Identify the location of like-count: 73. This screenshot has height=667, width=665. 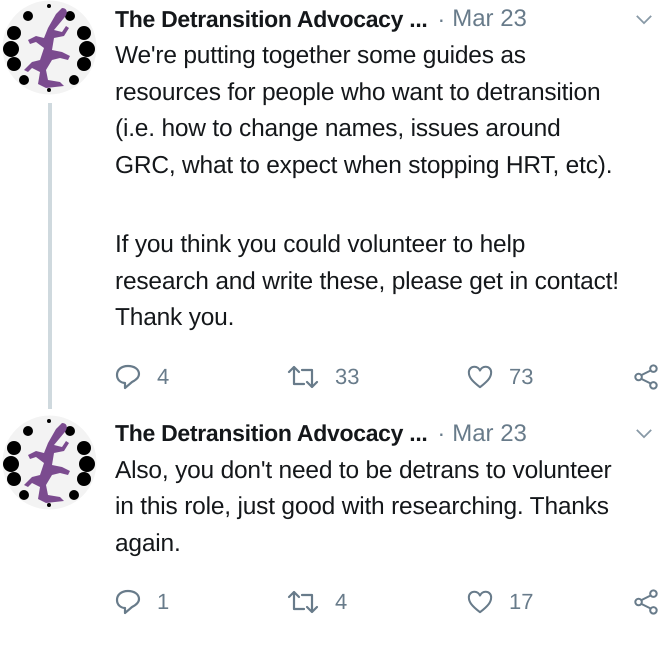
(521, 377).